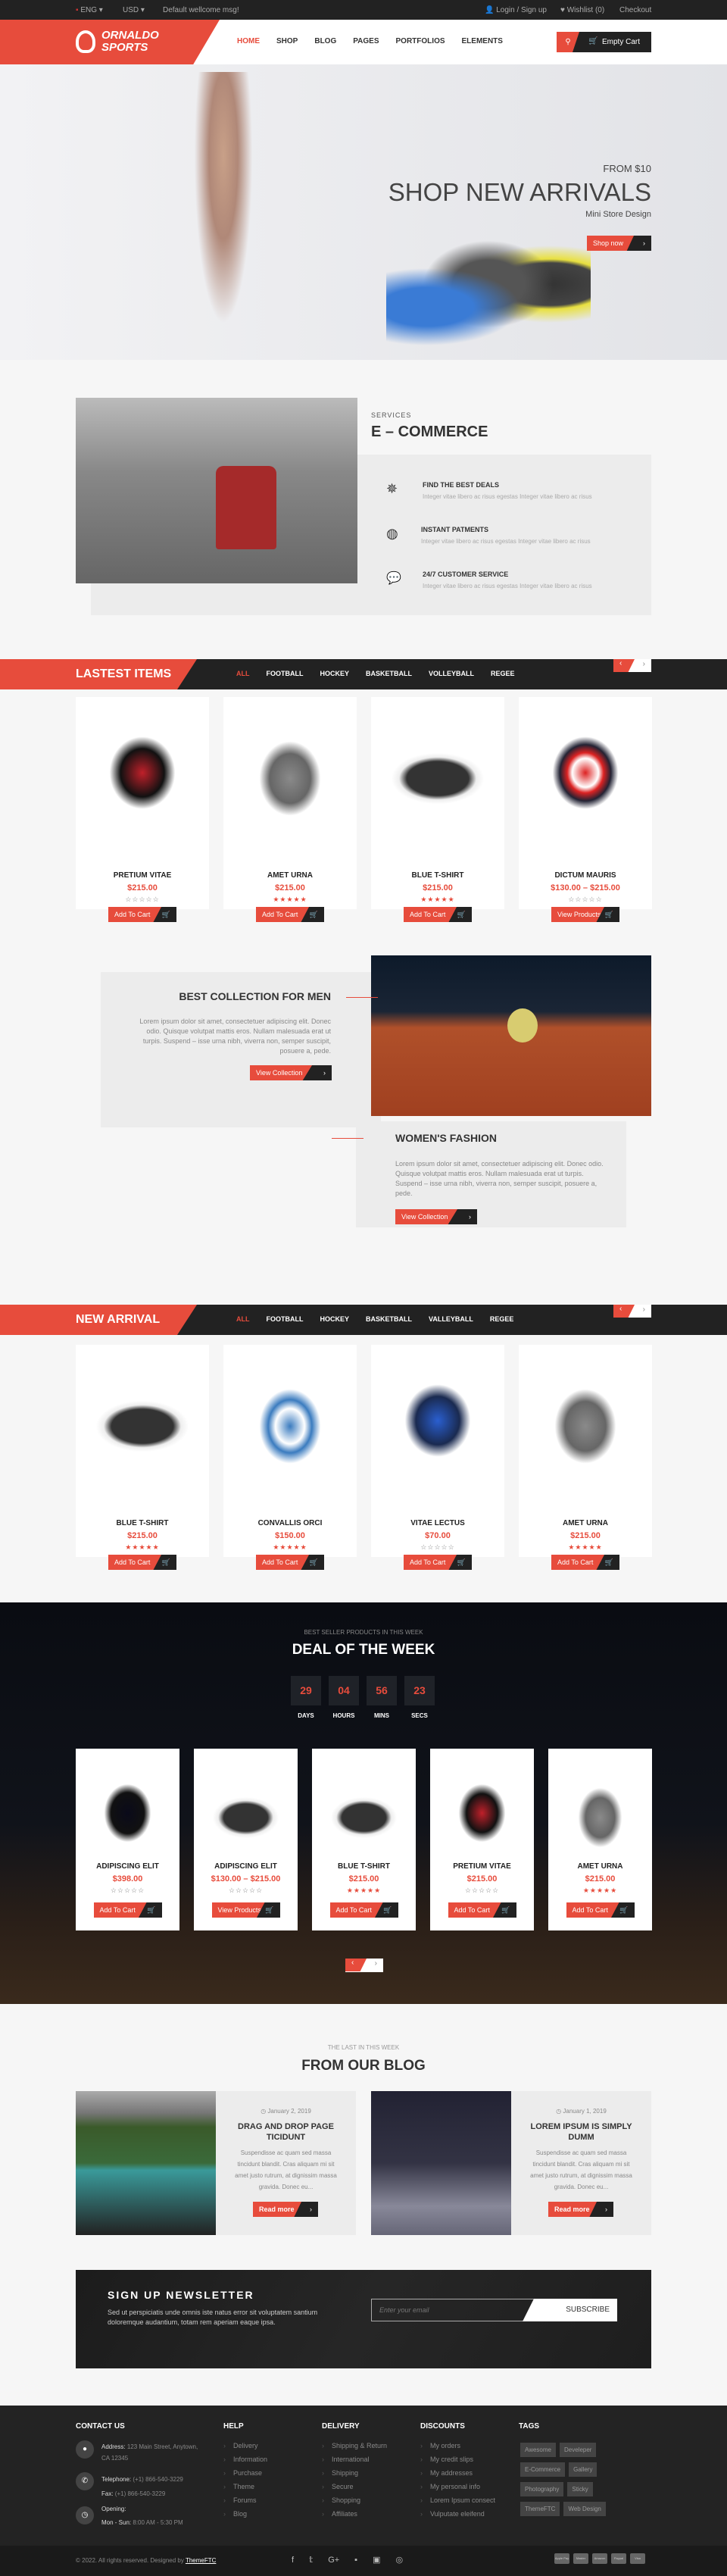 Image resolution: width=727 pixels, height=2576 pixels. What do you see at coordinates (582, 10) in the screenshot?
I see `wishlist-link: ♥ Wishlist (0)` at bounding box center [582, 10].